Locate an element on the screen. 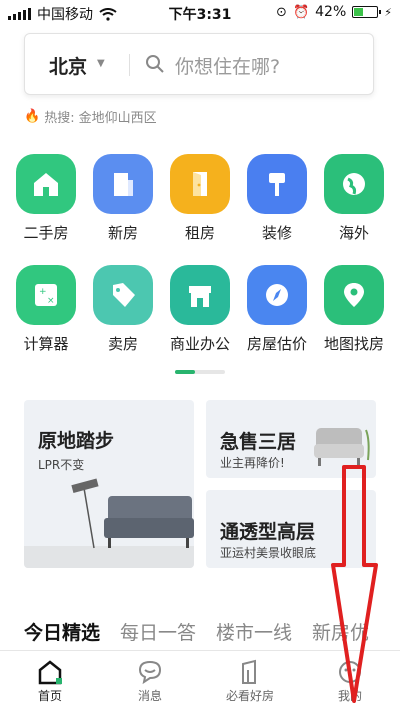 The image size is (400, 710). grid-item-sell: 卖房 is located at coordinates (123, 309).